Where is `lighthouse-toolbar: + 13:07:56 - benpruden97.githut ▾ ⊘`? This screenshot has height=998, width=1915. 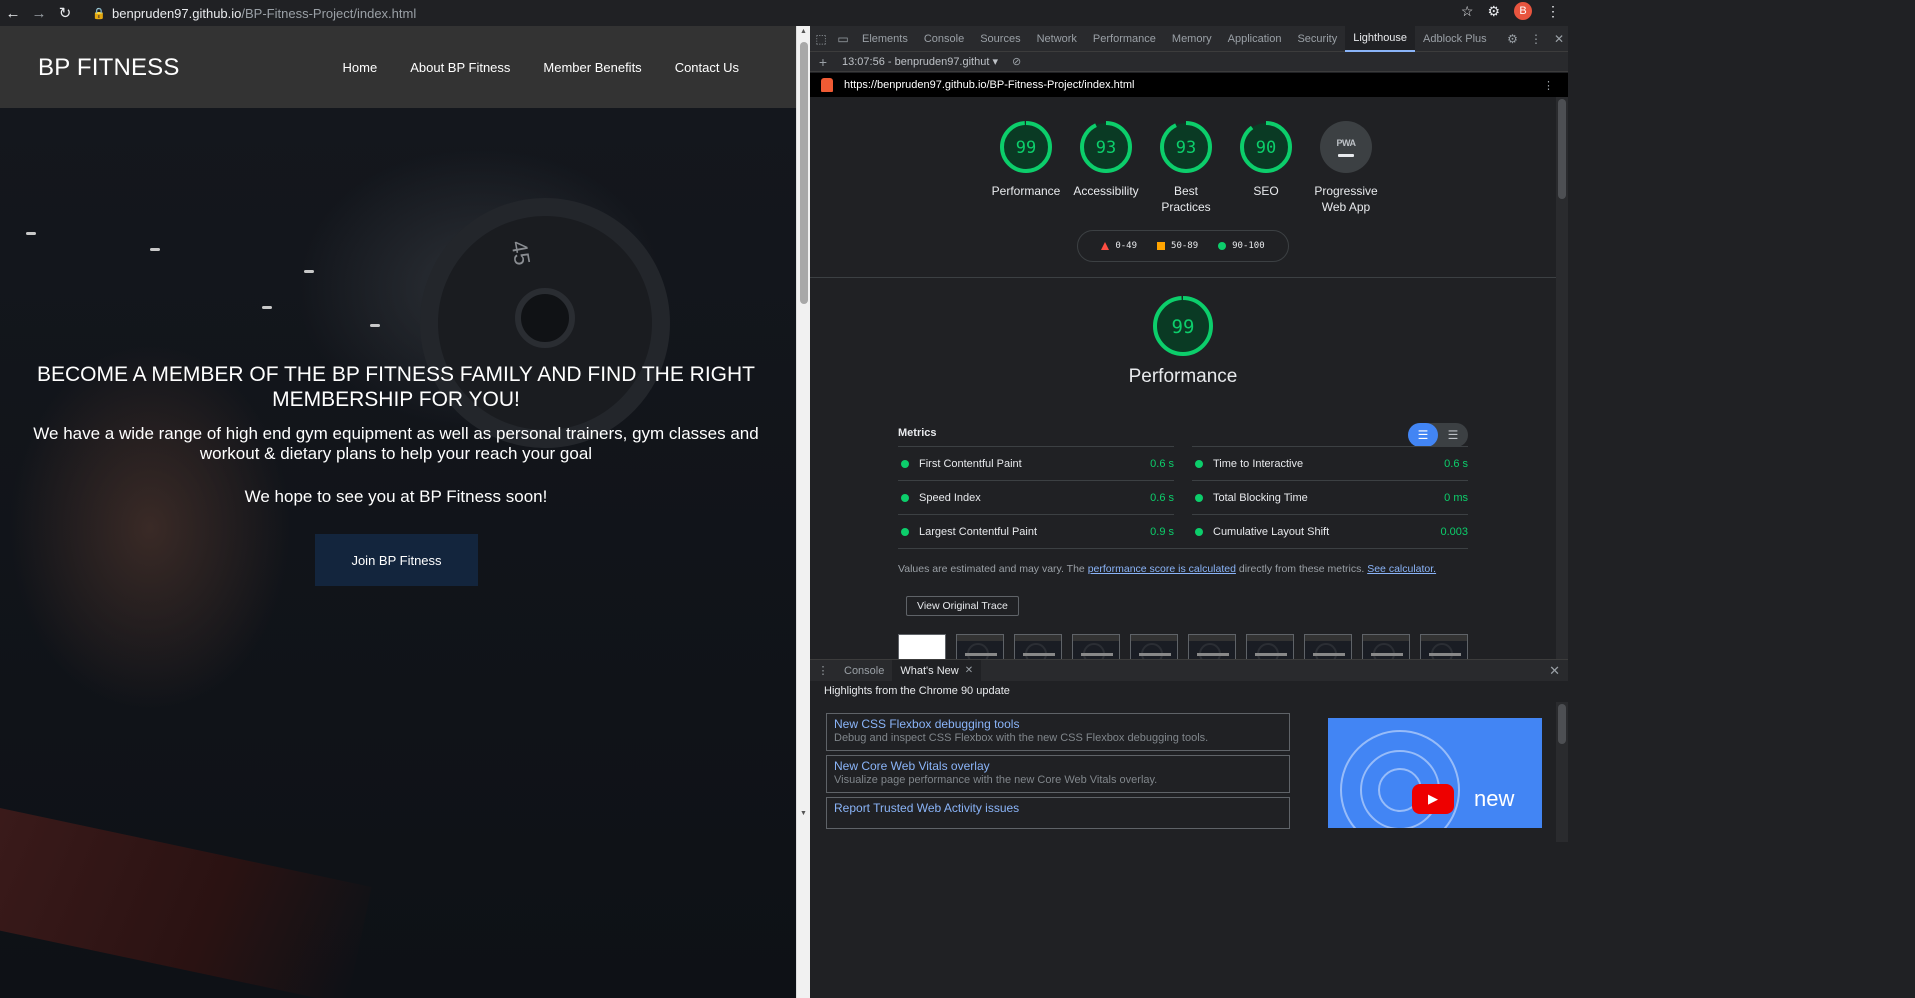
lighthouse-toolbar: + 13:07:56 - benpruden97.githut ▾ ⊘ is located at coordinates (1189, 62).